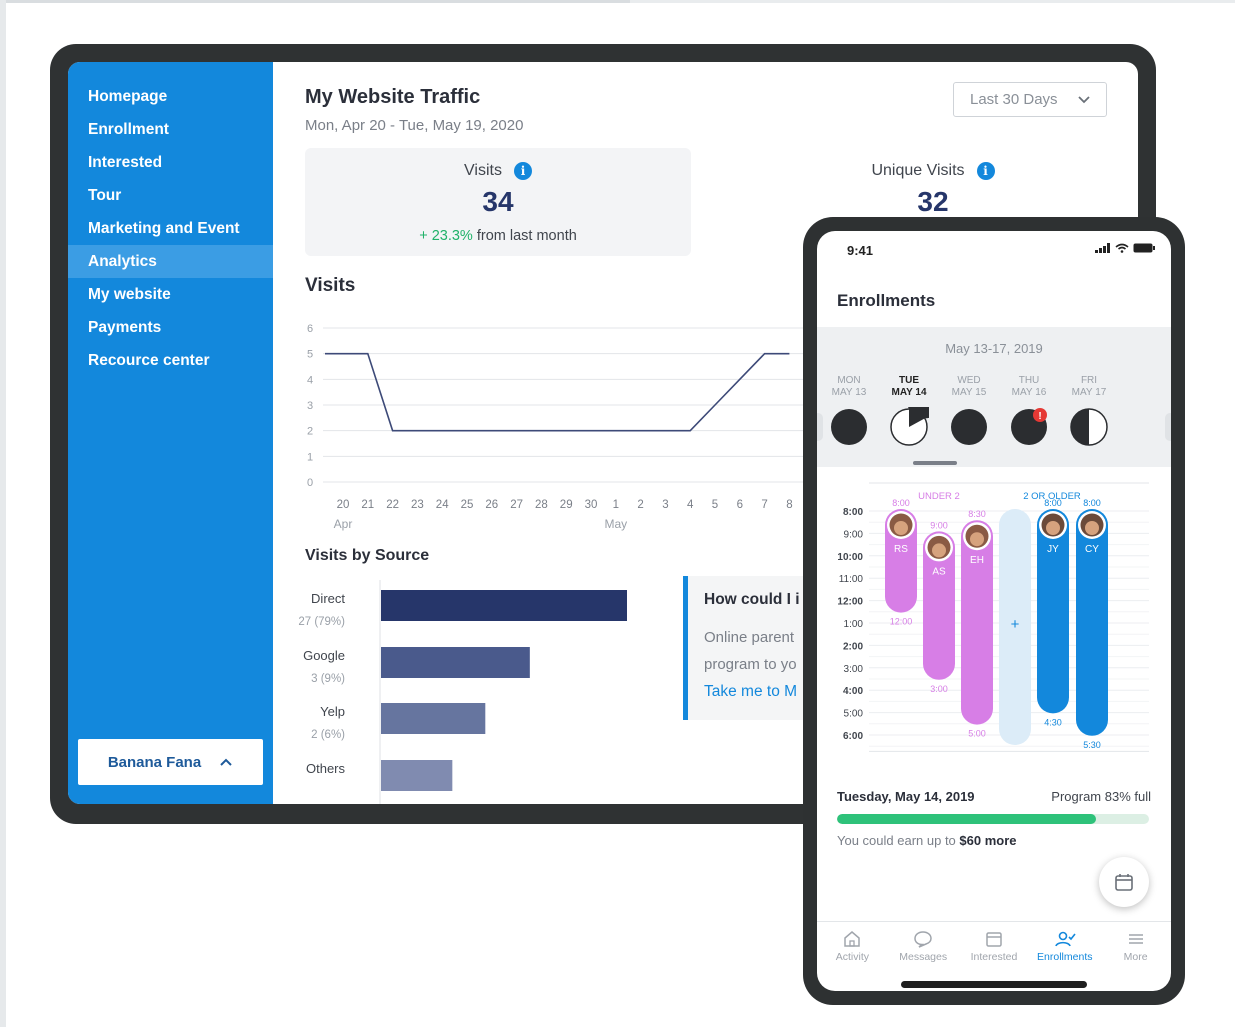 The image size is (1235, 1027). Describe the element at coordinates (909, 387) in the screenshot. I see `day-label-tue: TUE MAY 14` at that location.